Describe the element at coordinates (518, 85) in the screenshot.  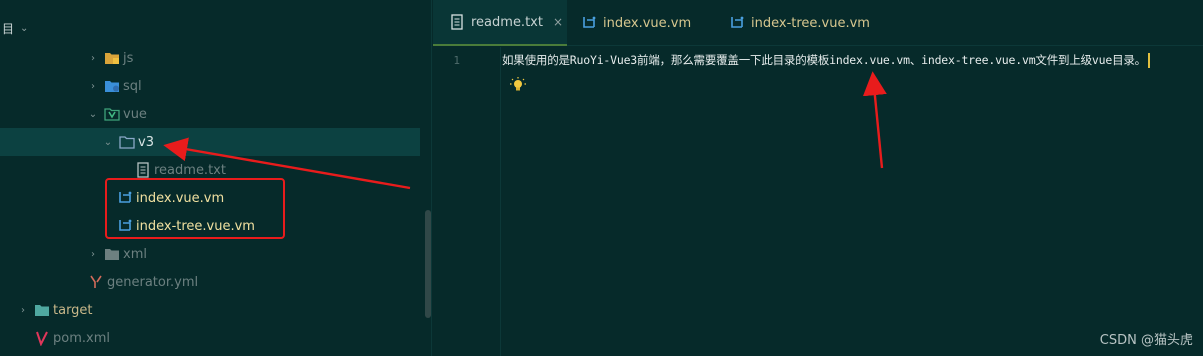
I see `lightbulb-icon` at that location.